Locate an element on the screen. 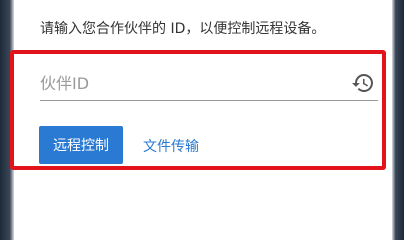 Image resolution: width=404 pixels, height=240 pixels. history-icon is located at coordinates (362, 83).